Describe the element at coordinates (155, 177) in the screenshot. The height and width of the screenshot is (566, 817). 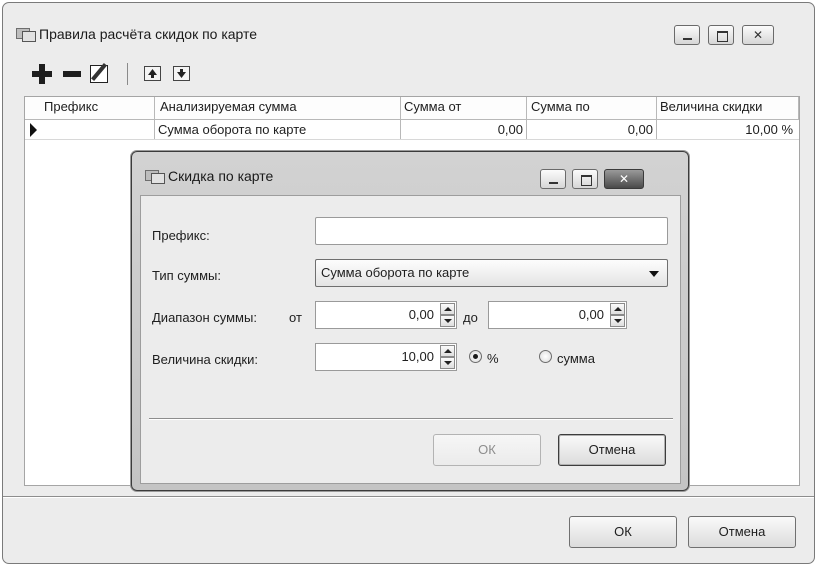
I see `dialog-window-icon` at that location.